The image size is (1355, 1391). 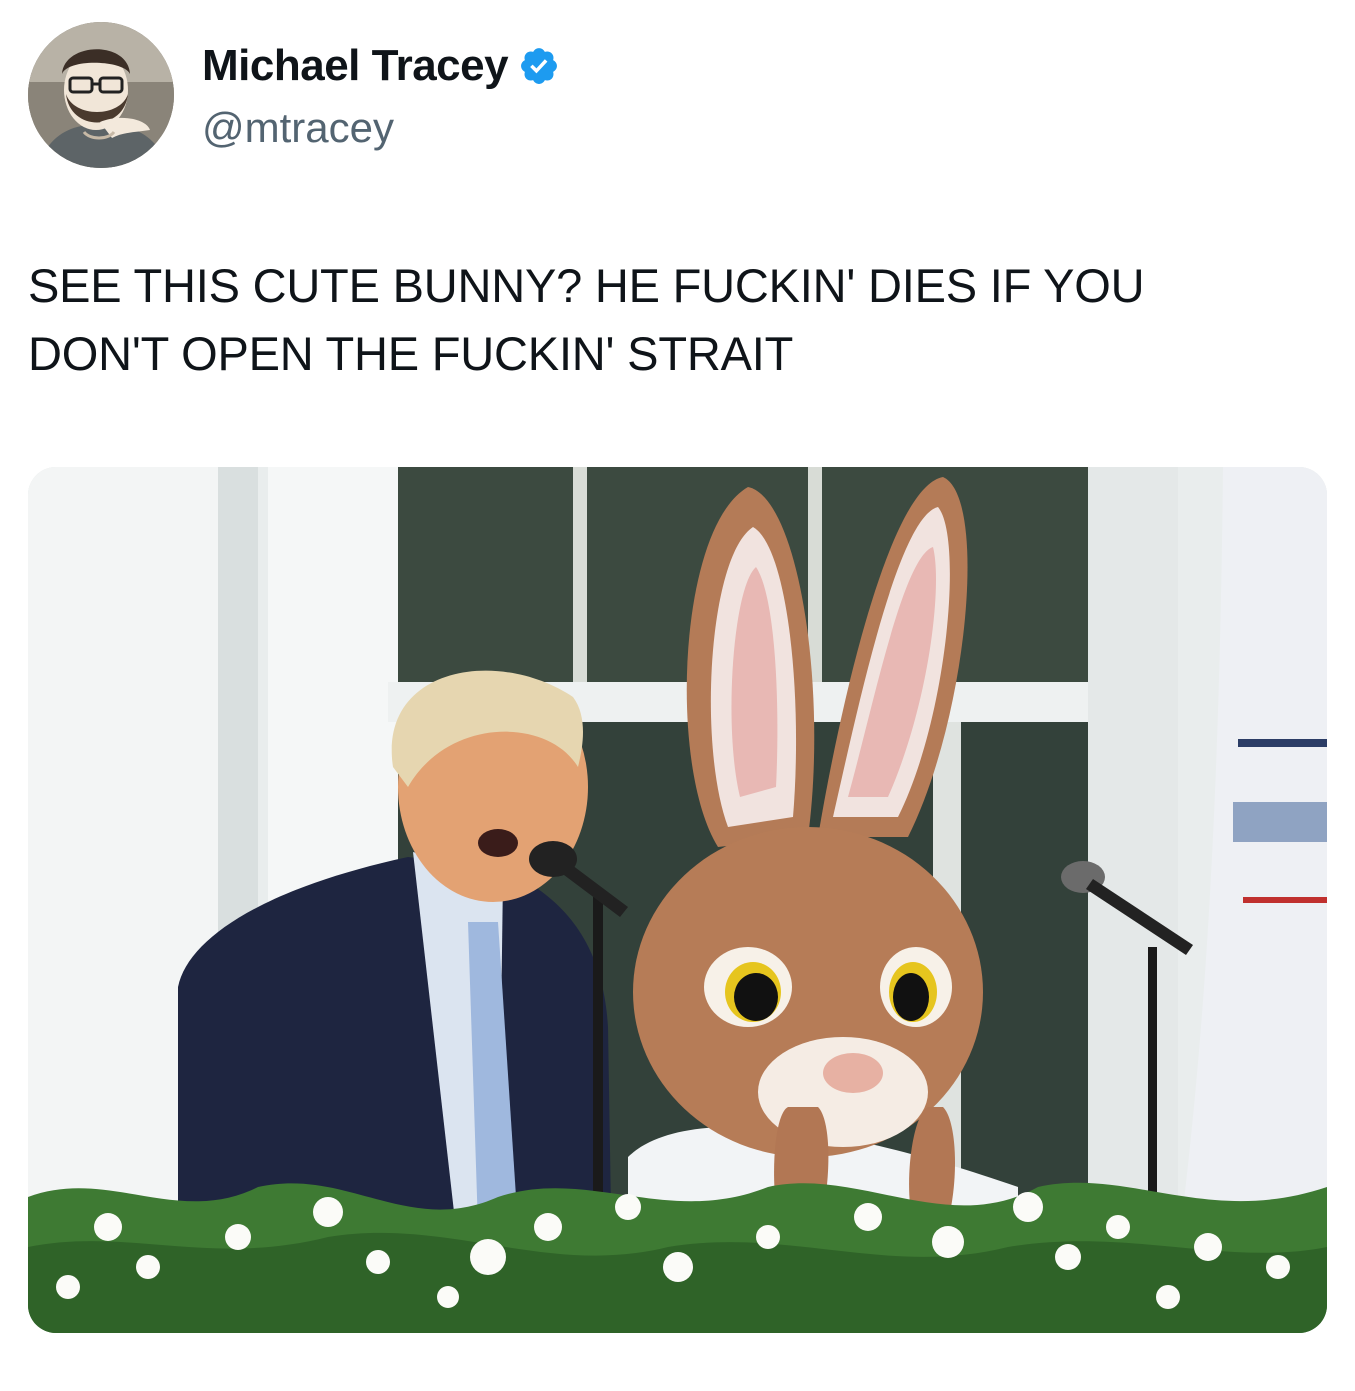 I want to click on author-name-row: Michael Tracey, so click(x=381, y=66).